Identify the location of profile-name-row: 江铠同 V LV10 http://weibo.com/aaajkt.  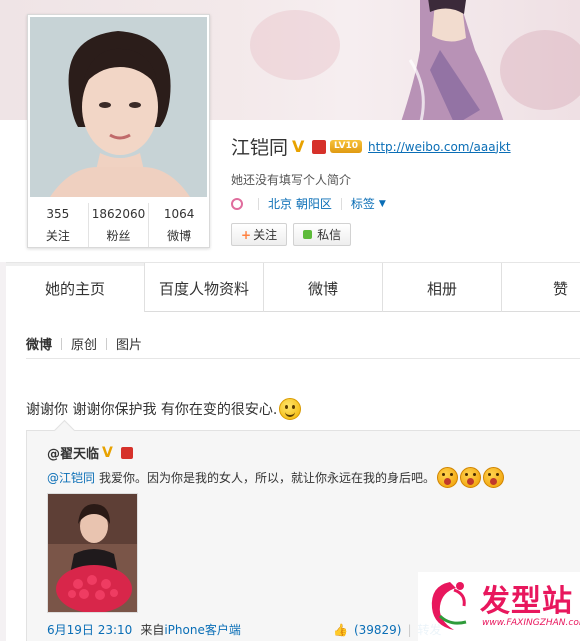
(371, 146).